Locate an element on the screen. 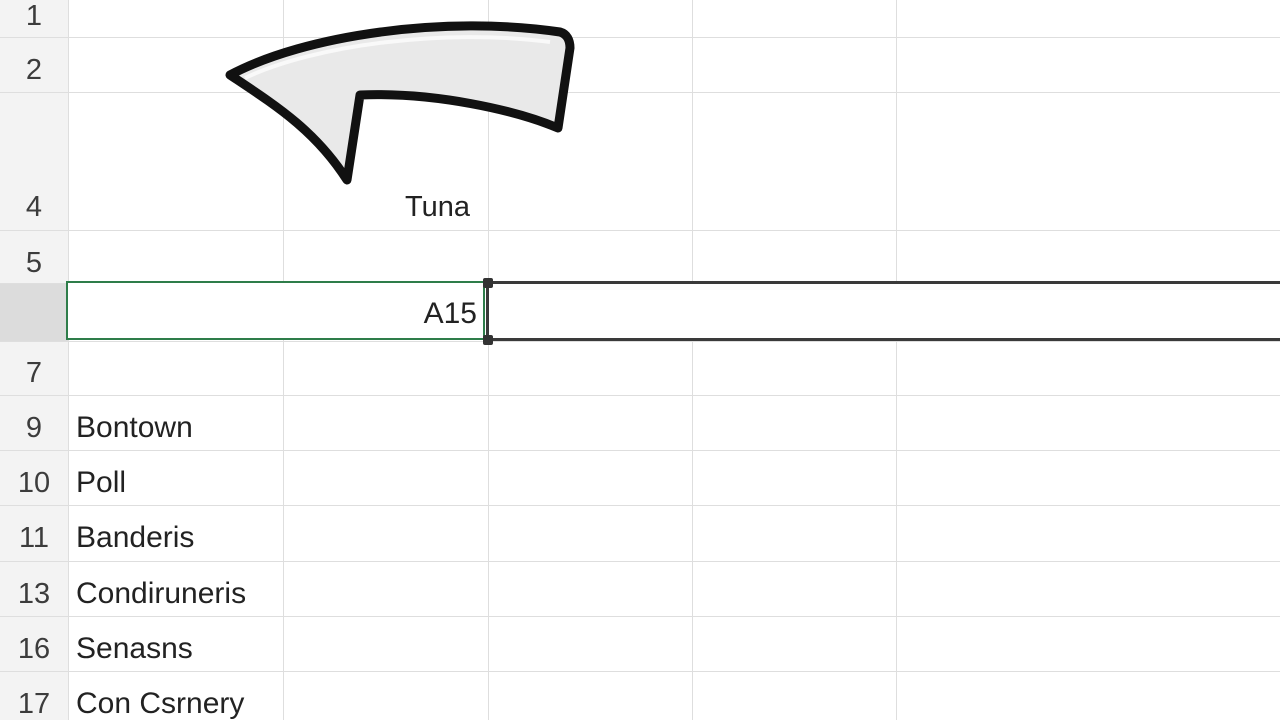  cell-tuna: Tuna is located at coordinates (437, 207).